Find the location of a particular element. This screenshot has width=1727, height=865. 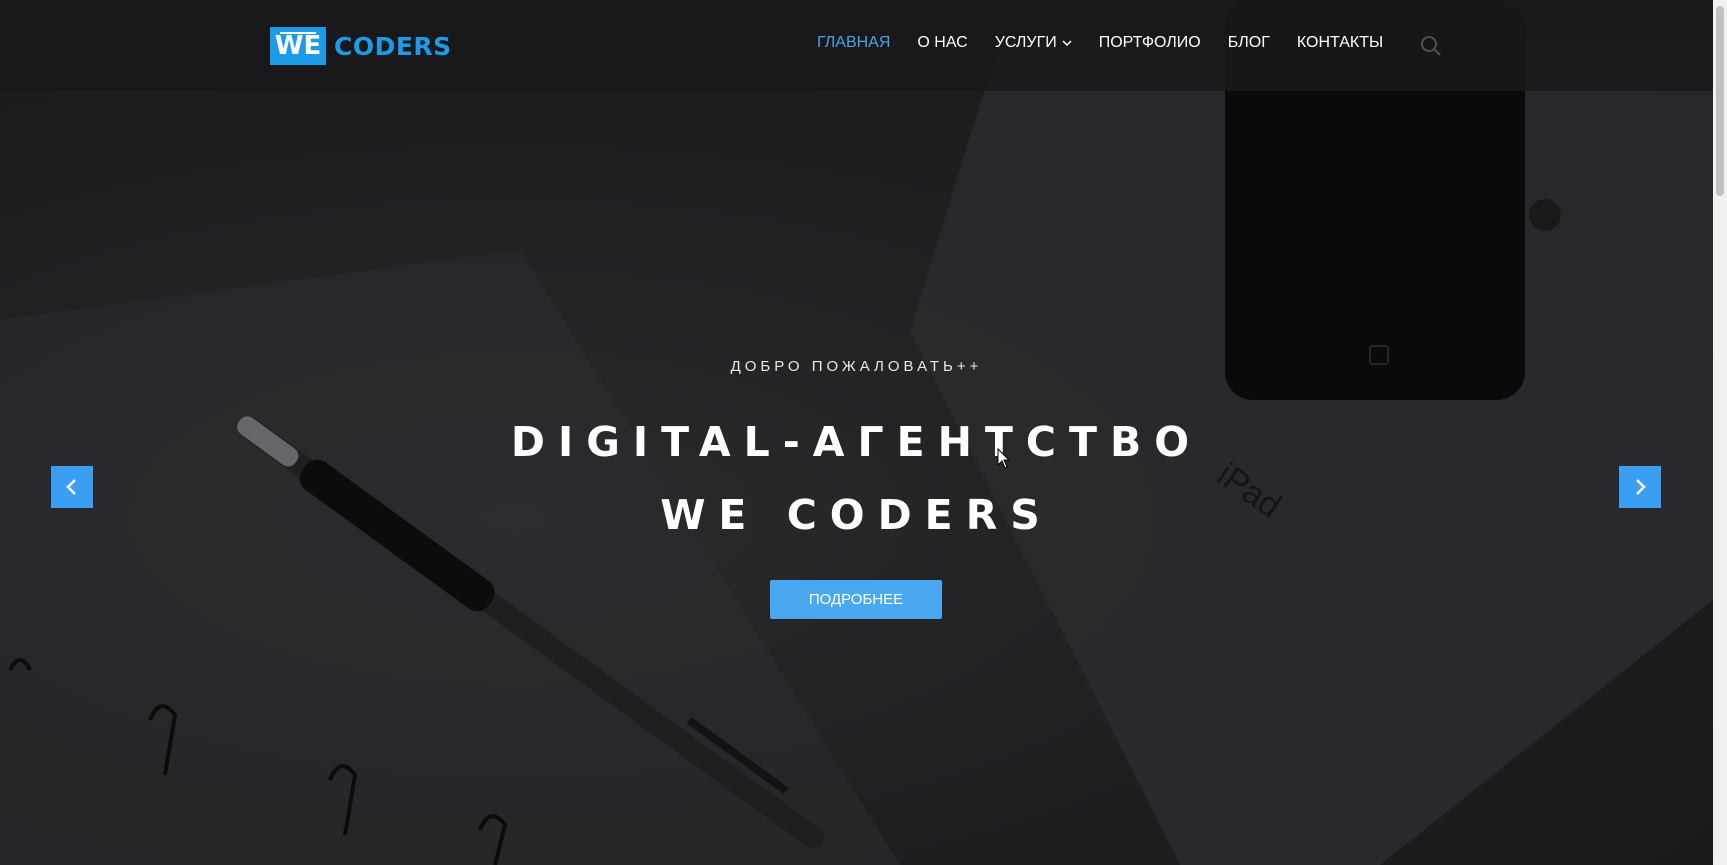

hero-subtitle: ДОБРО ПОЖАЛОВАТЬ++ is located at coordinates (856, 366).